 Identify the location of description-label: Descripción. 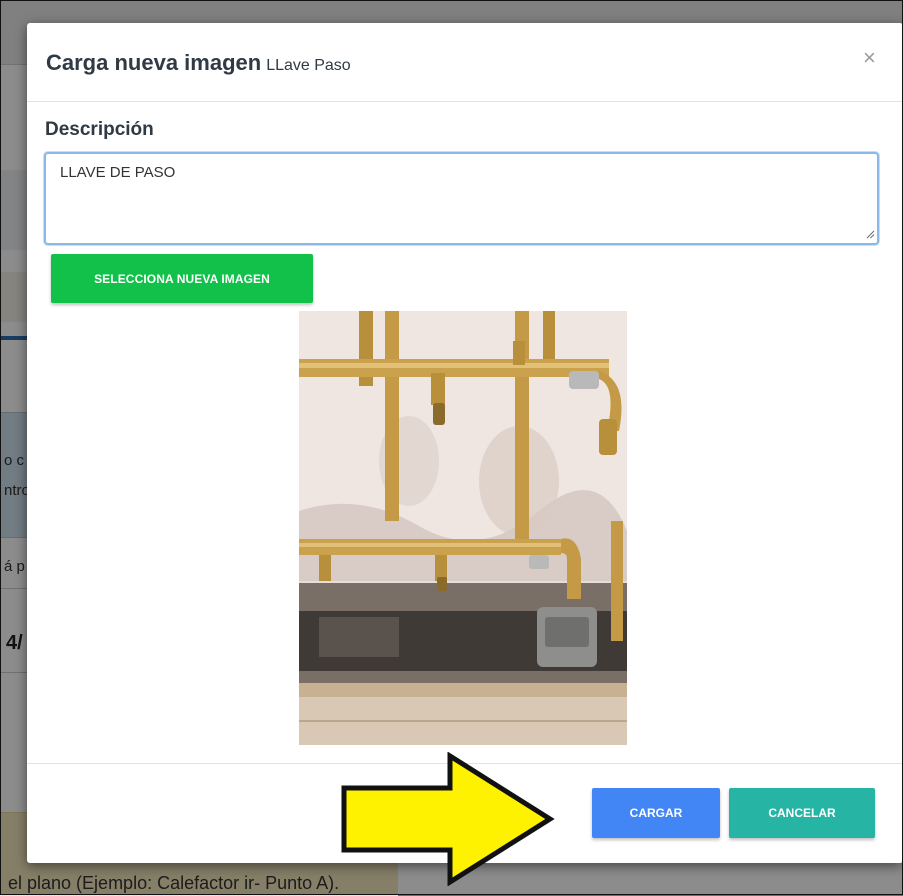
(99, 129).